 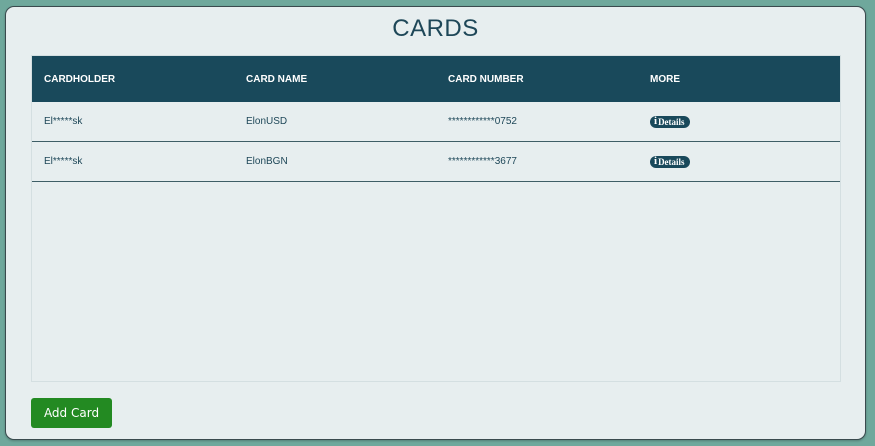 What do you see at coordinates (436, 79) in the screenshot?
I see `table-header: CARDHOLDER CARD NAME CARD NUMBER MORE` at bounding box center [436, 79].